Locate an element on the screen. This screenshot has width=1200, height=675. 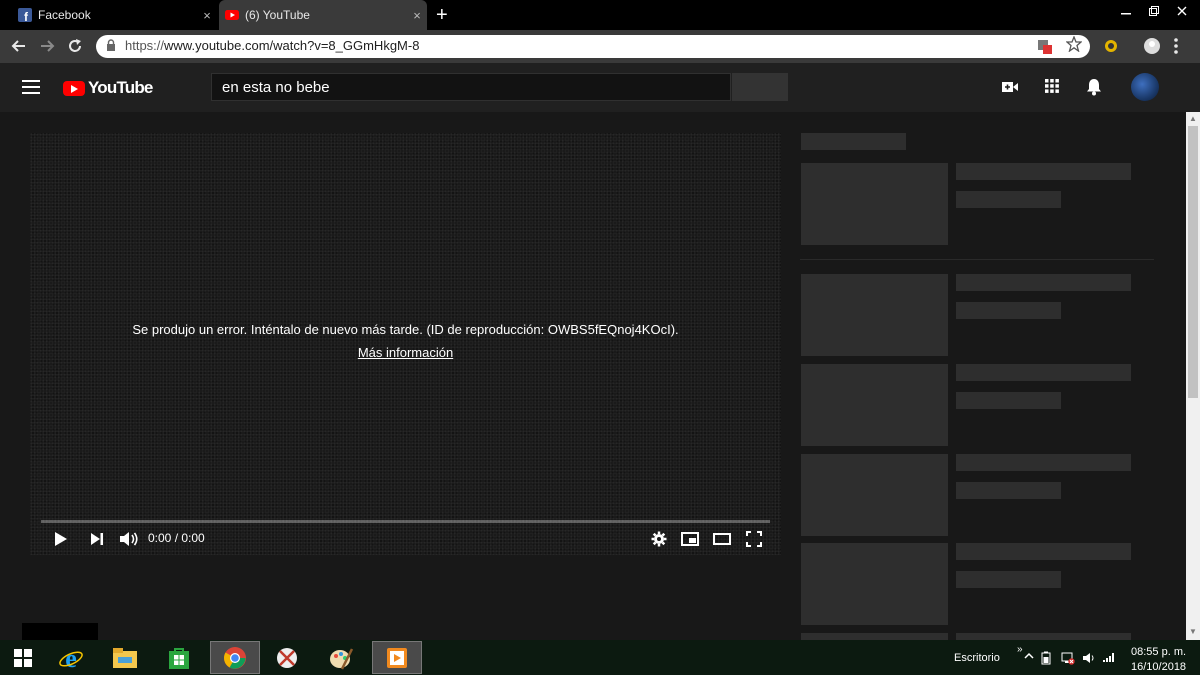
theater-mode-icon is located at coordinates (722, 539).